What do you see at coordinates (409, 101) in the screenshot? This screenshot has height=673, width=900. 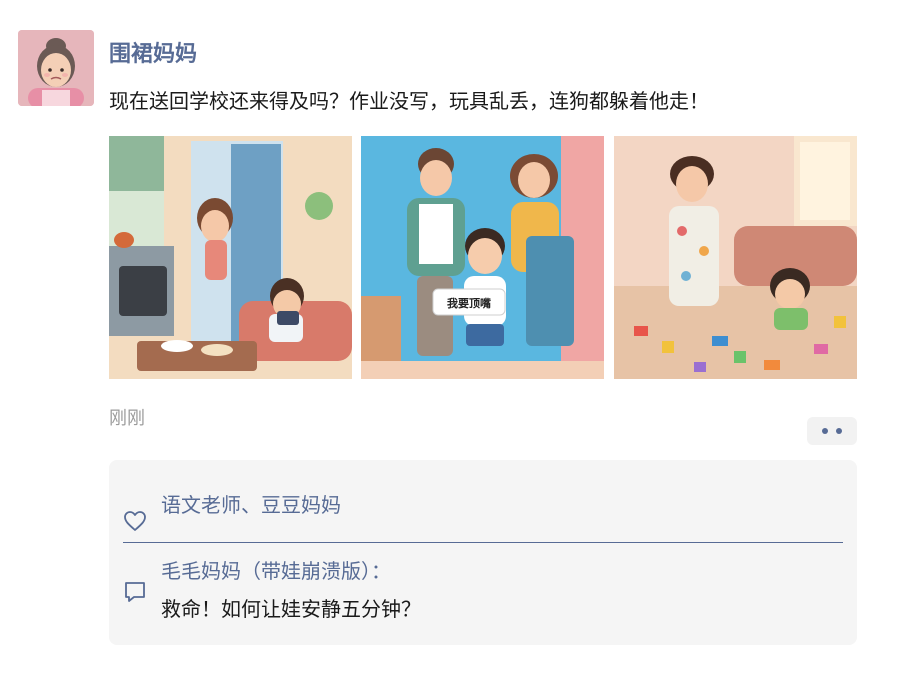 I see `post-text: 现在送回学校还来得及吗？作业没写，玩具乱丢，连狗都躲着他走！` at bounding box center [409, 101].